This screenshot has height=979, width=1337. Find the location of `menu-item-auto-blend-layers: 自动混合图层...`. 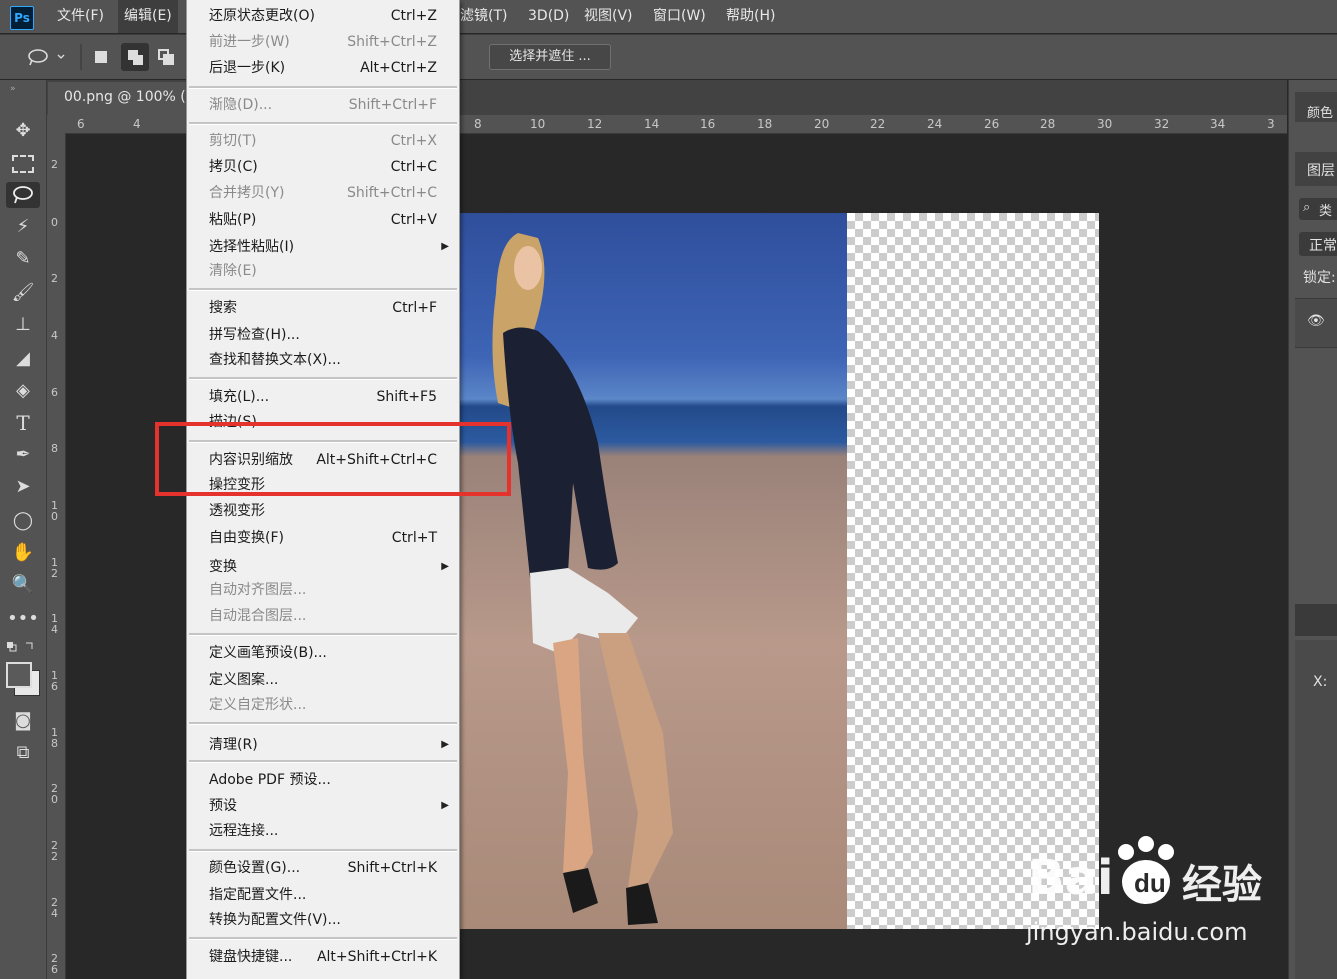

menu-item-auto-blend-layers: 自动混合图层... is located at coordinates (323, 616).